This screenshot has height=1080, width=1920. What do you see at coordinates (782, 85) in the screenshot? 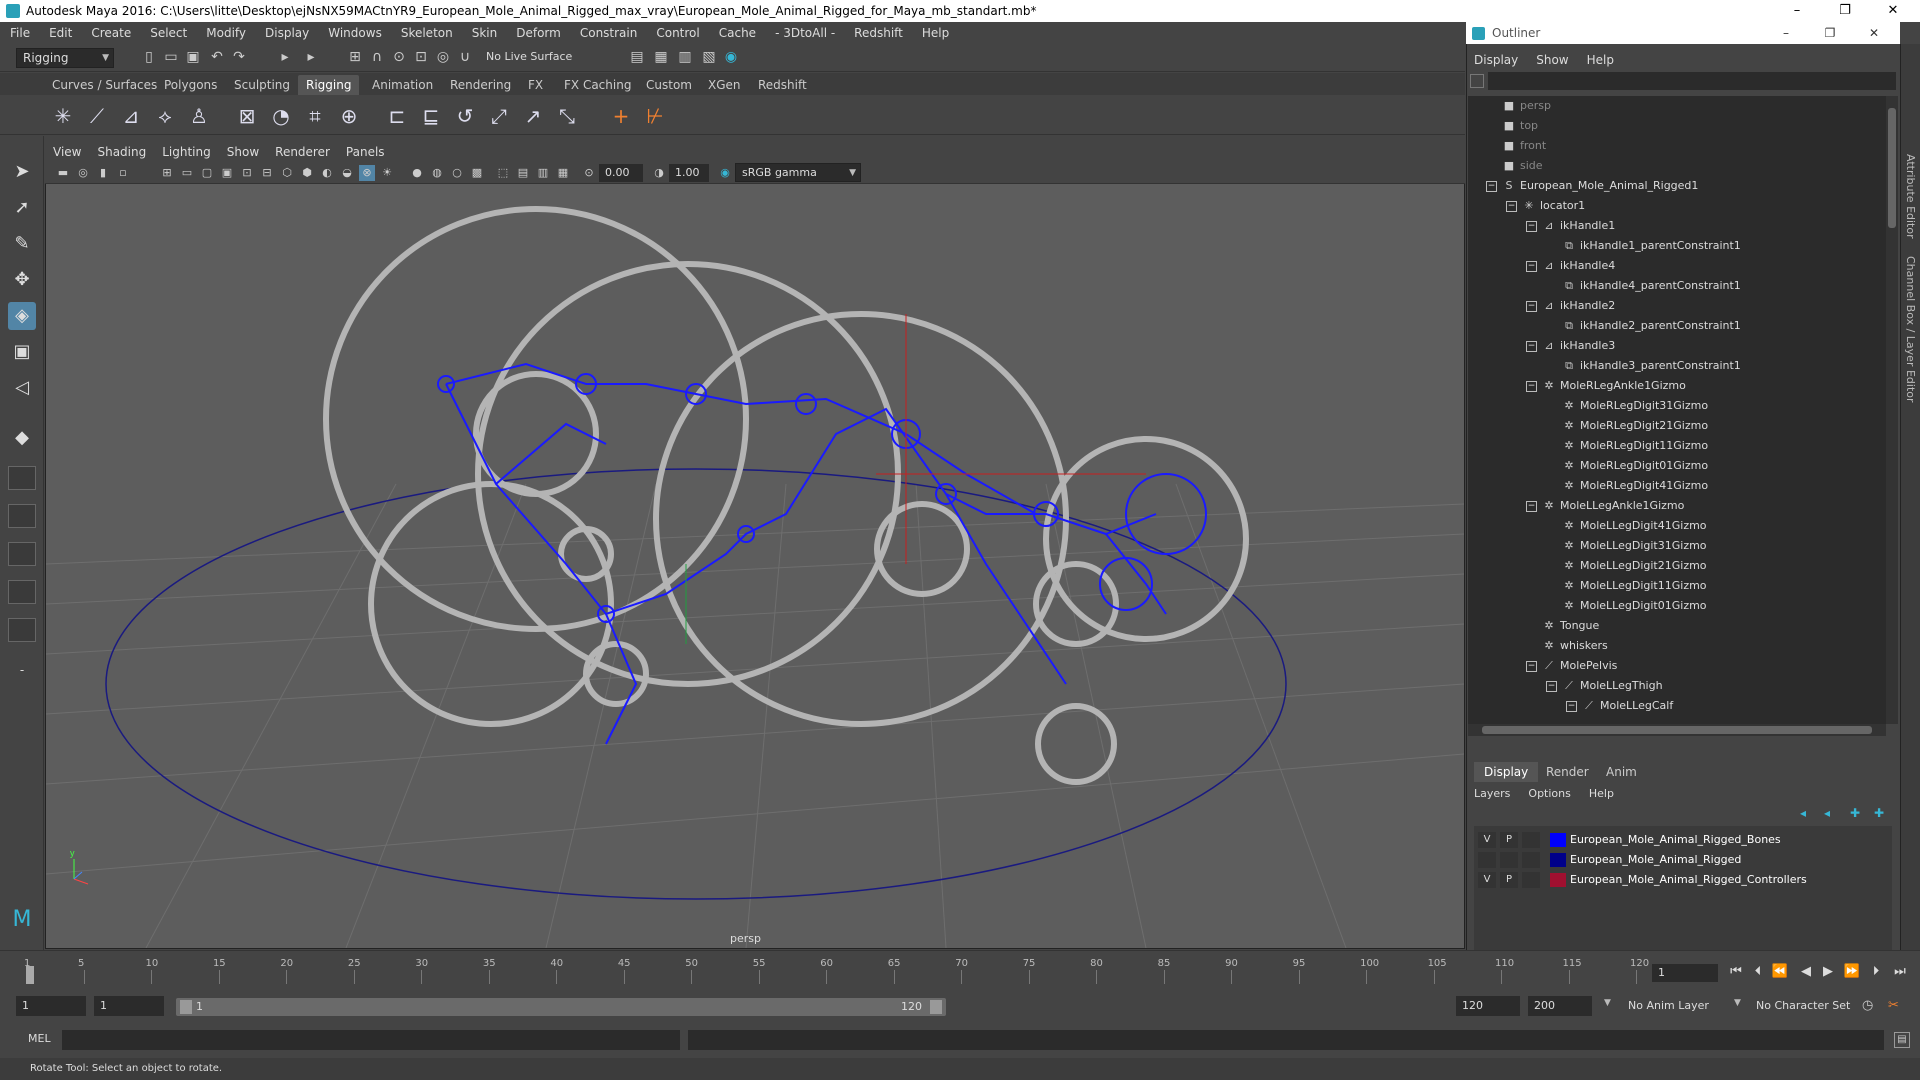
I see `tab-redshift: Redshift` at bounding box center [782, 85].